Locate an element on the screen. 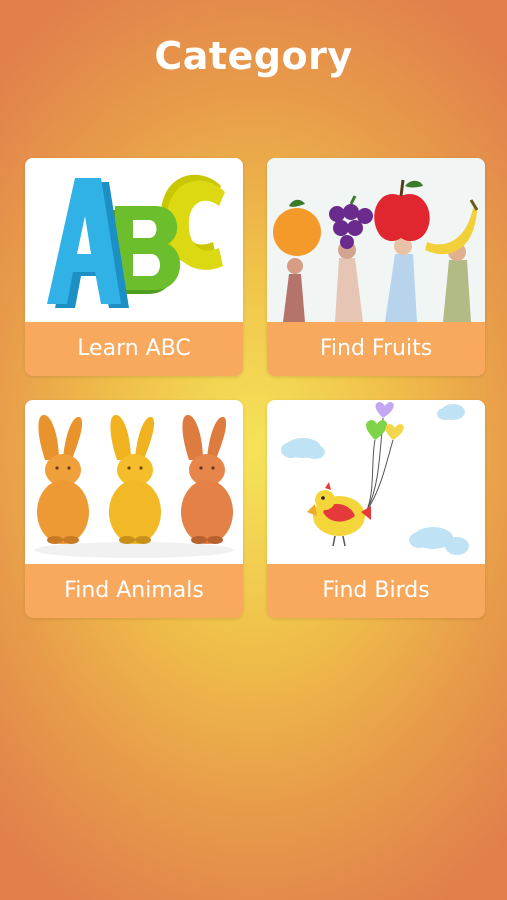  fruits-icon is located at coordinates (376, 240).